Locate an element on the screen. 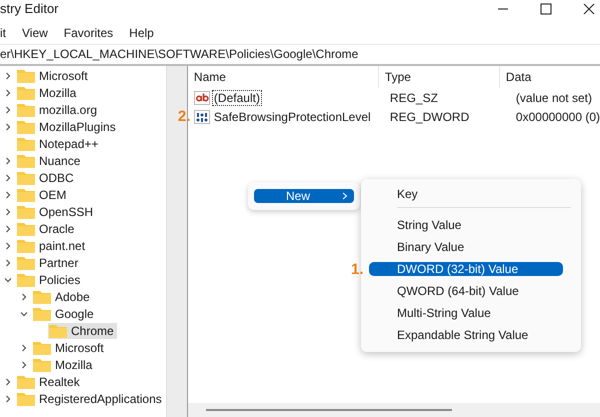 This screenshot has width=600, height=417. column-header: Type is located at coordinates (439, 77).